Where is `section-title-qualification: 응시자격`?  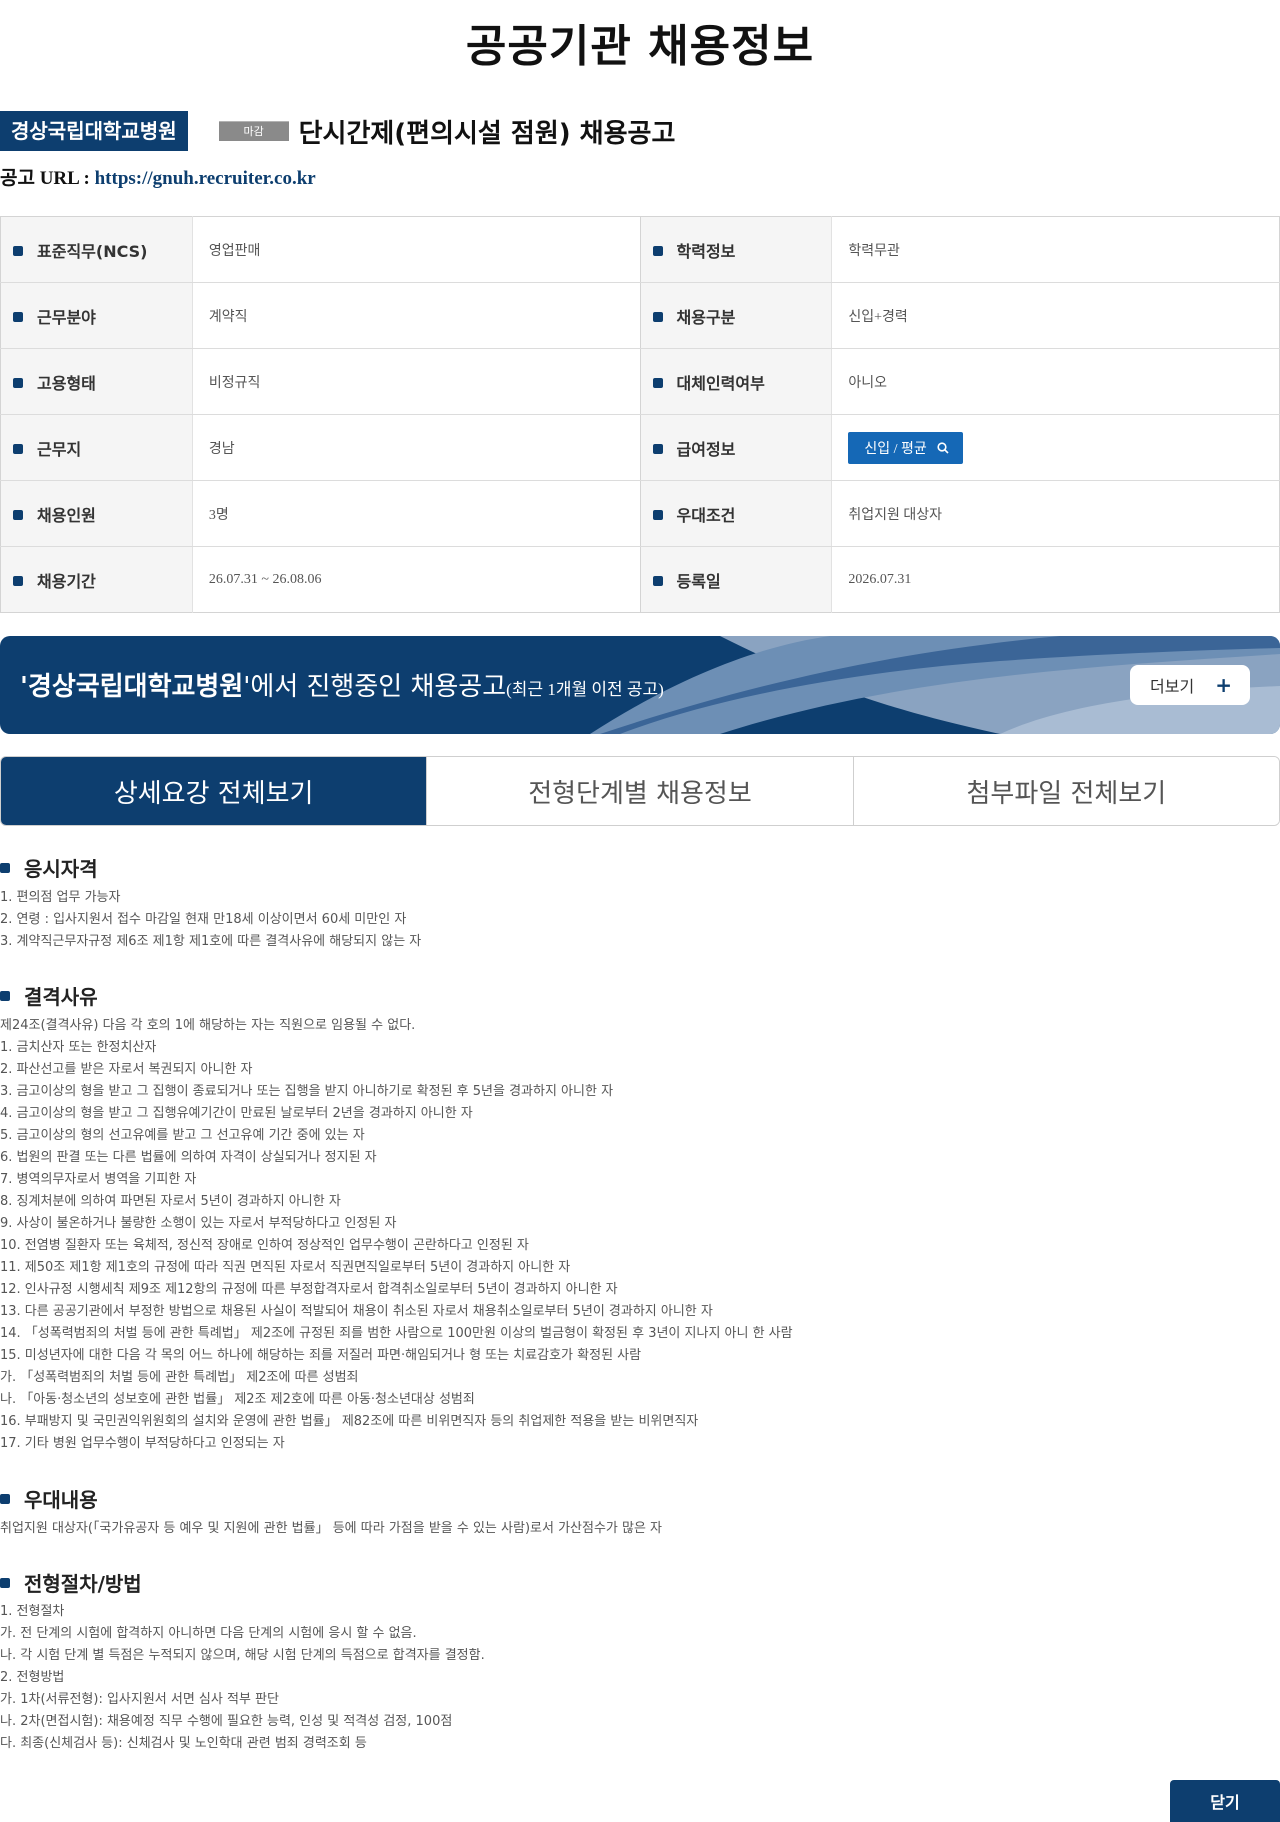
section-title-qualification: 응시자격 is located at coordinates (49, 867).